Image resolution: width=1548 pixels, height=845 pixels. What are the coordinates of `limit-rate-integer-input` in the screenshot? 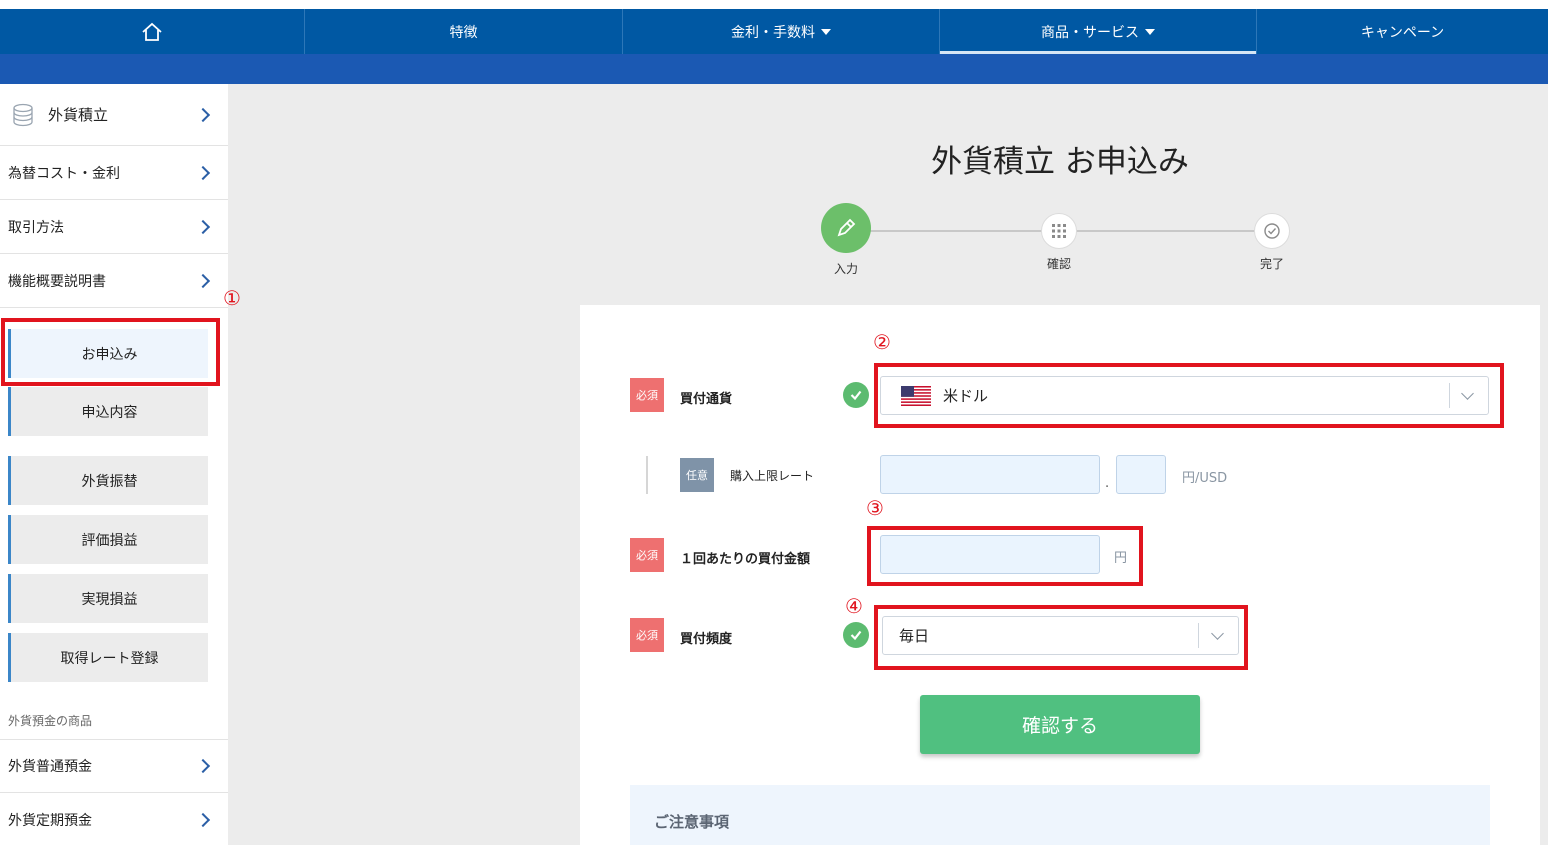 It's located at (990, 474).